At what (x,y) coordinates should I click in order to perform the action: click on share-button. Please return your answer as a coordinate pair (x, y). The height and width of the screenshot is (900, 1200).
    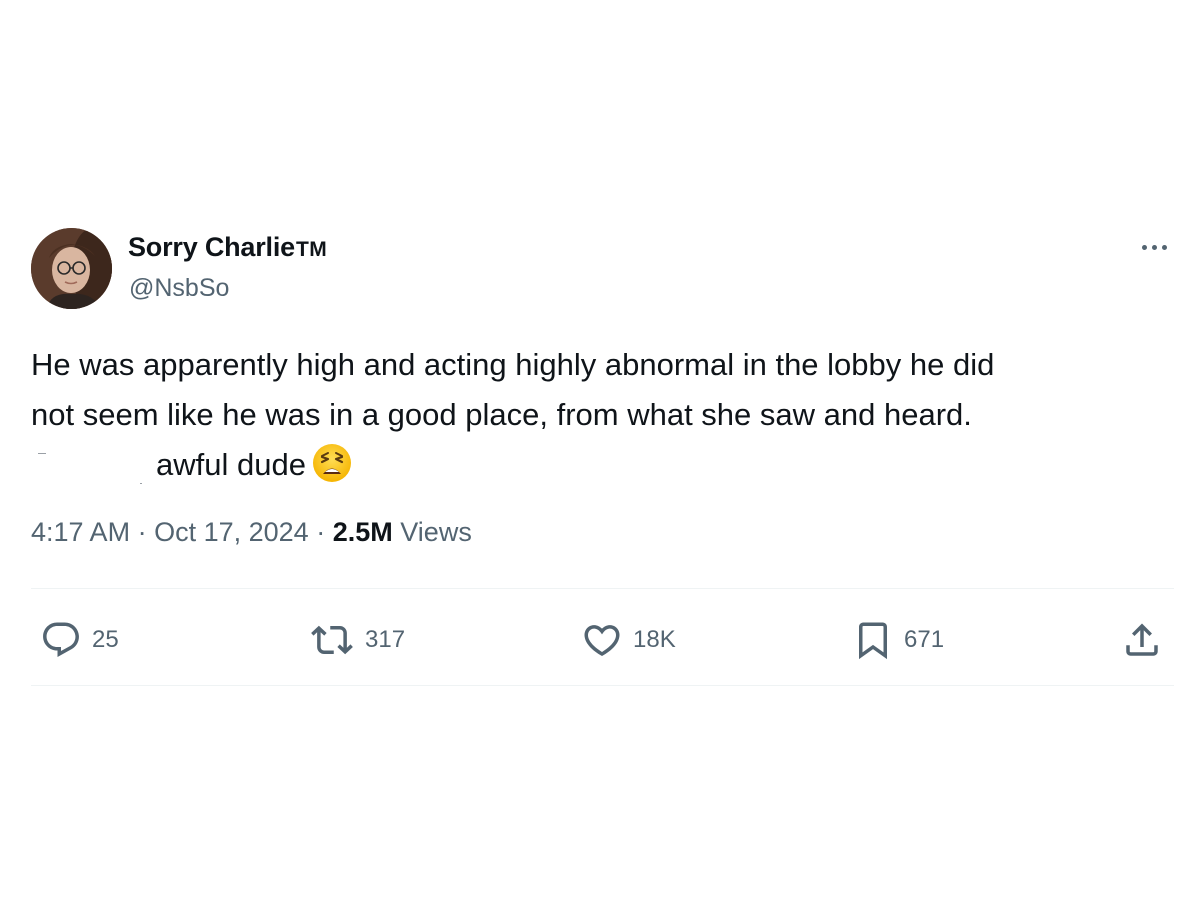
    Looking at the image, I should click on (1142, 640).